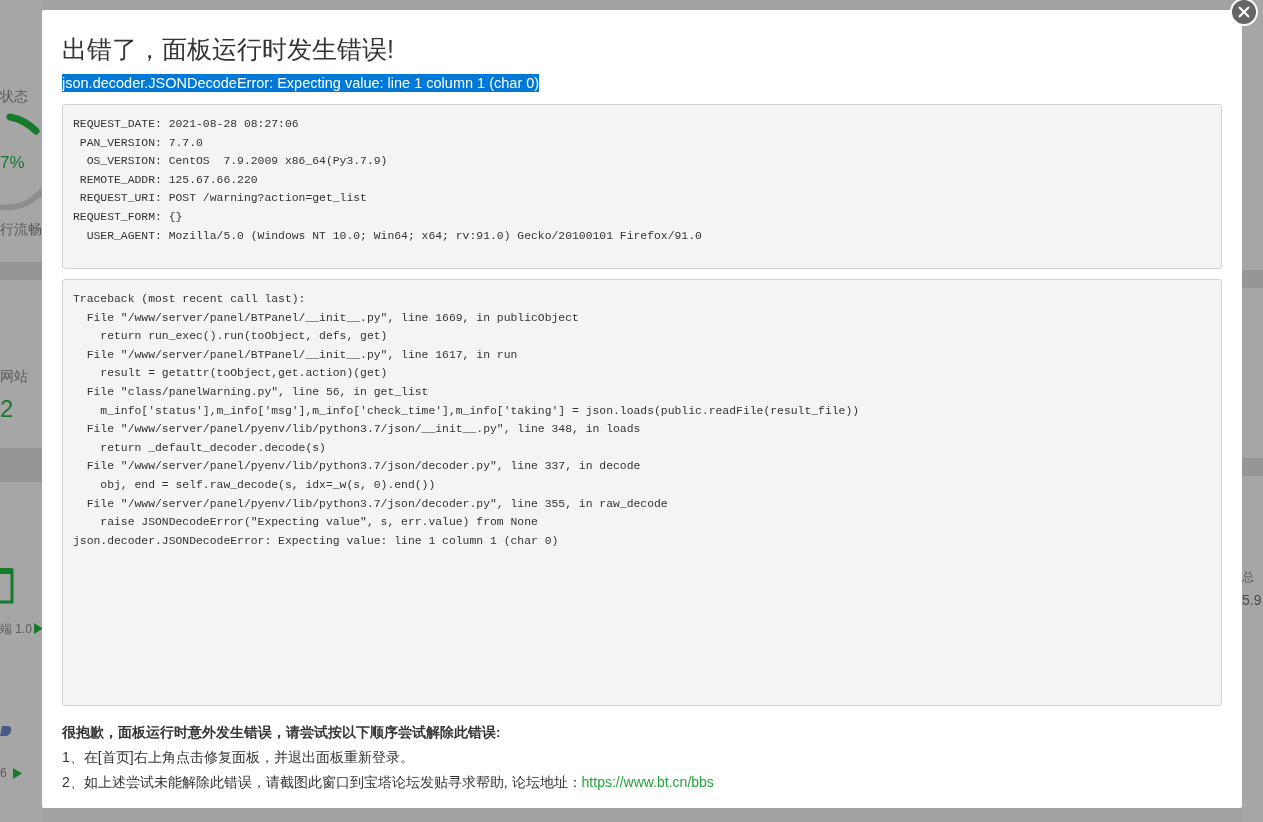 Image resolution: width=1263 pixels, height=822 pixels. What do you see at coordinates (7, 584) in the screenshot?
I see `app-icon` at bounding box center [7, 584].